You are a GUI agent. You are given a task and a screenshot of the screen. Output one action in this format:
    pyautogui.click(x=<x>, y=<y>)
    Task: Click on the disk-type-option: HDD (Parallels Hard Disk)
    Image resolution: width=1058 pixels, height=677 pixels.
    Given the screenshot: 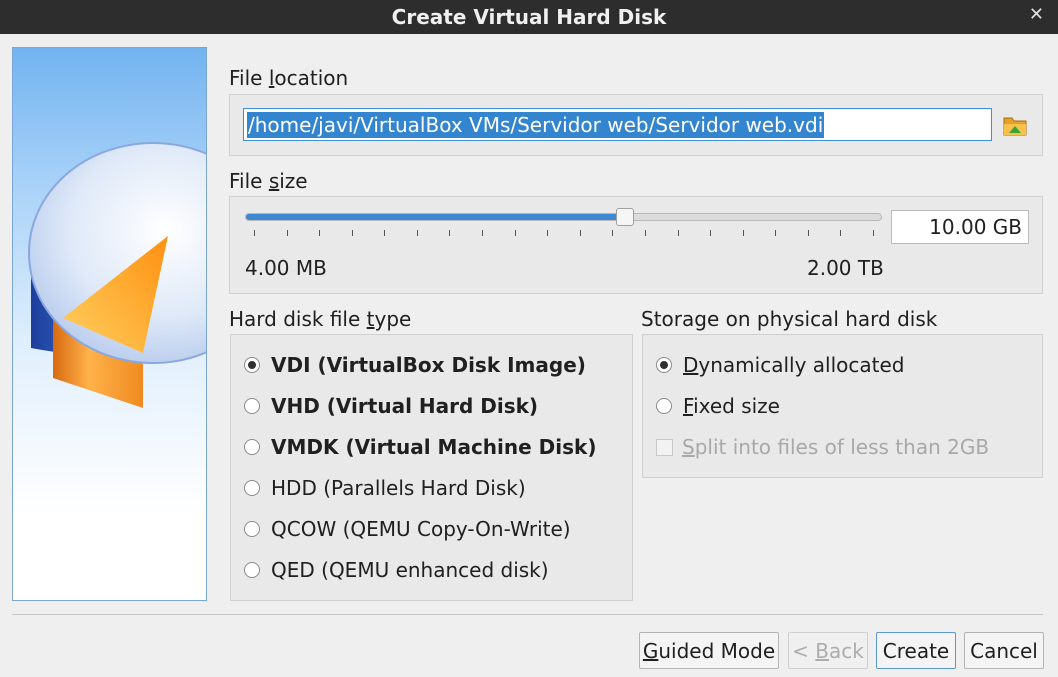 What is the action you would take?
    pyautogui.click(x=385, y=488)
    